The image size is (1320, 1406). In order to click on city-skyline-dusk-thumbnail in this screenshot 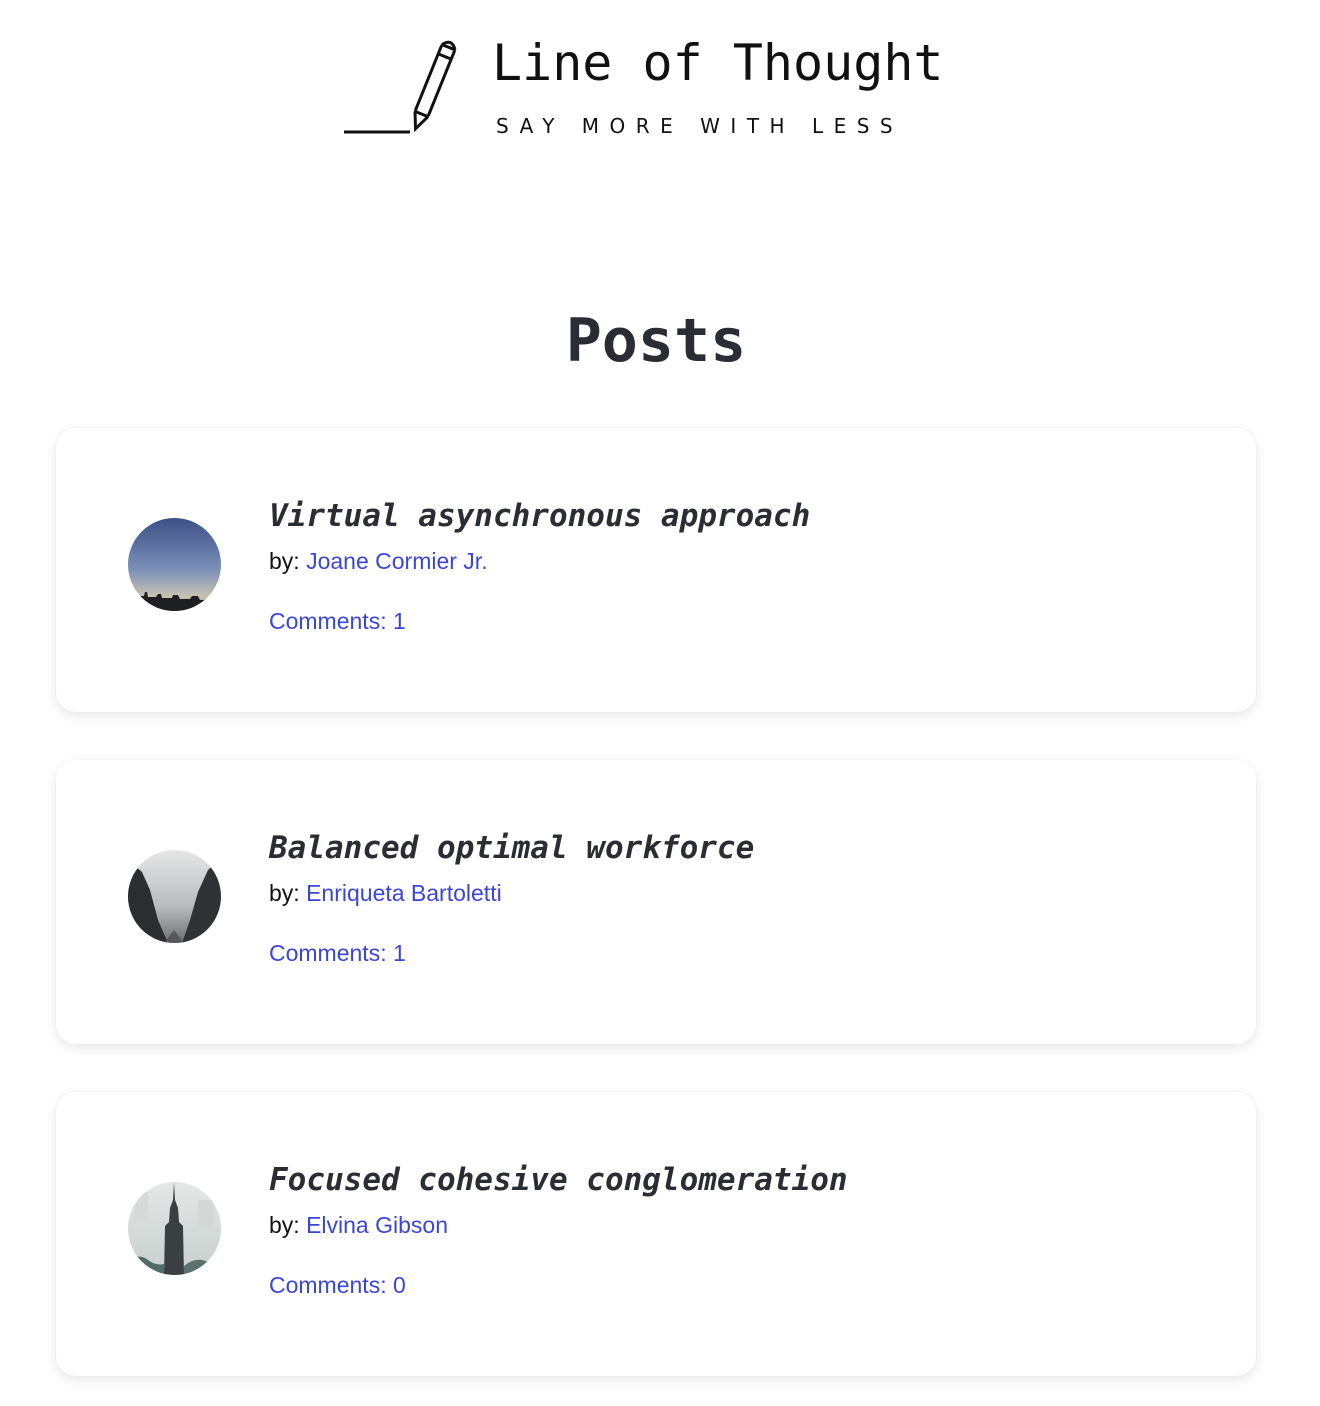, I will do `click(174, 564)`.